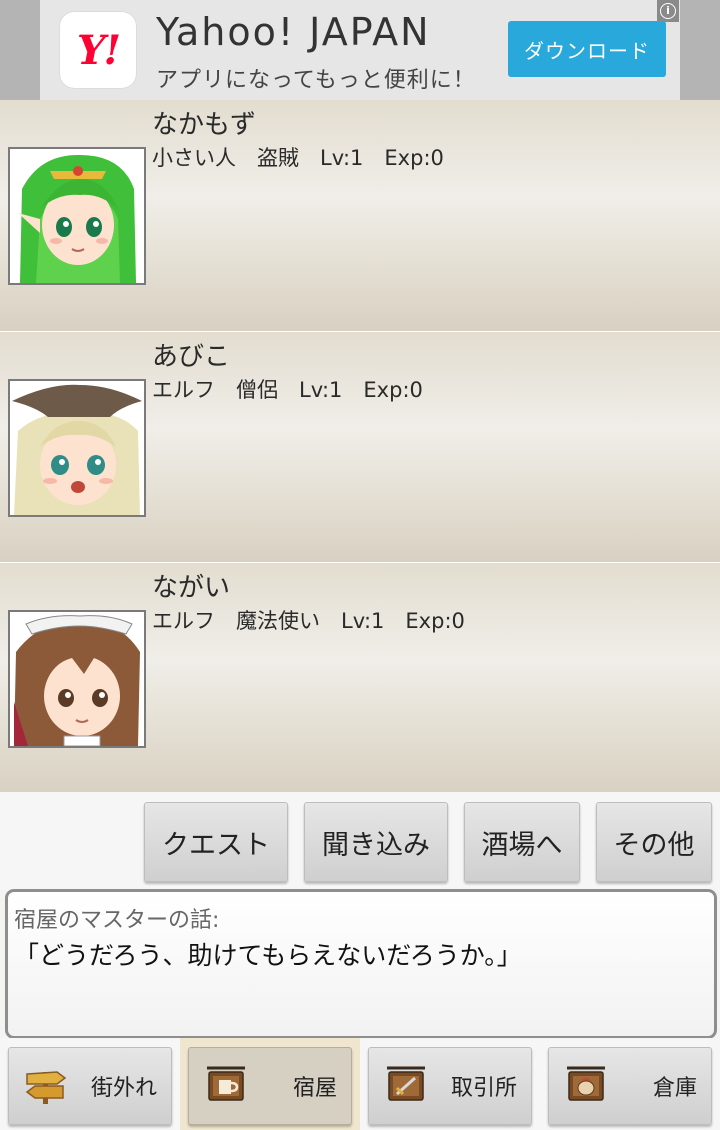 This screenshot has width=720, height=1130. I want to click on member-name: ながい, so click(191, 588).